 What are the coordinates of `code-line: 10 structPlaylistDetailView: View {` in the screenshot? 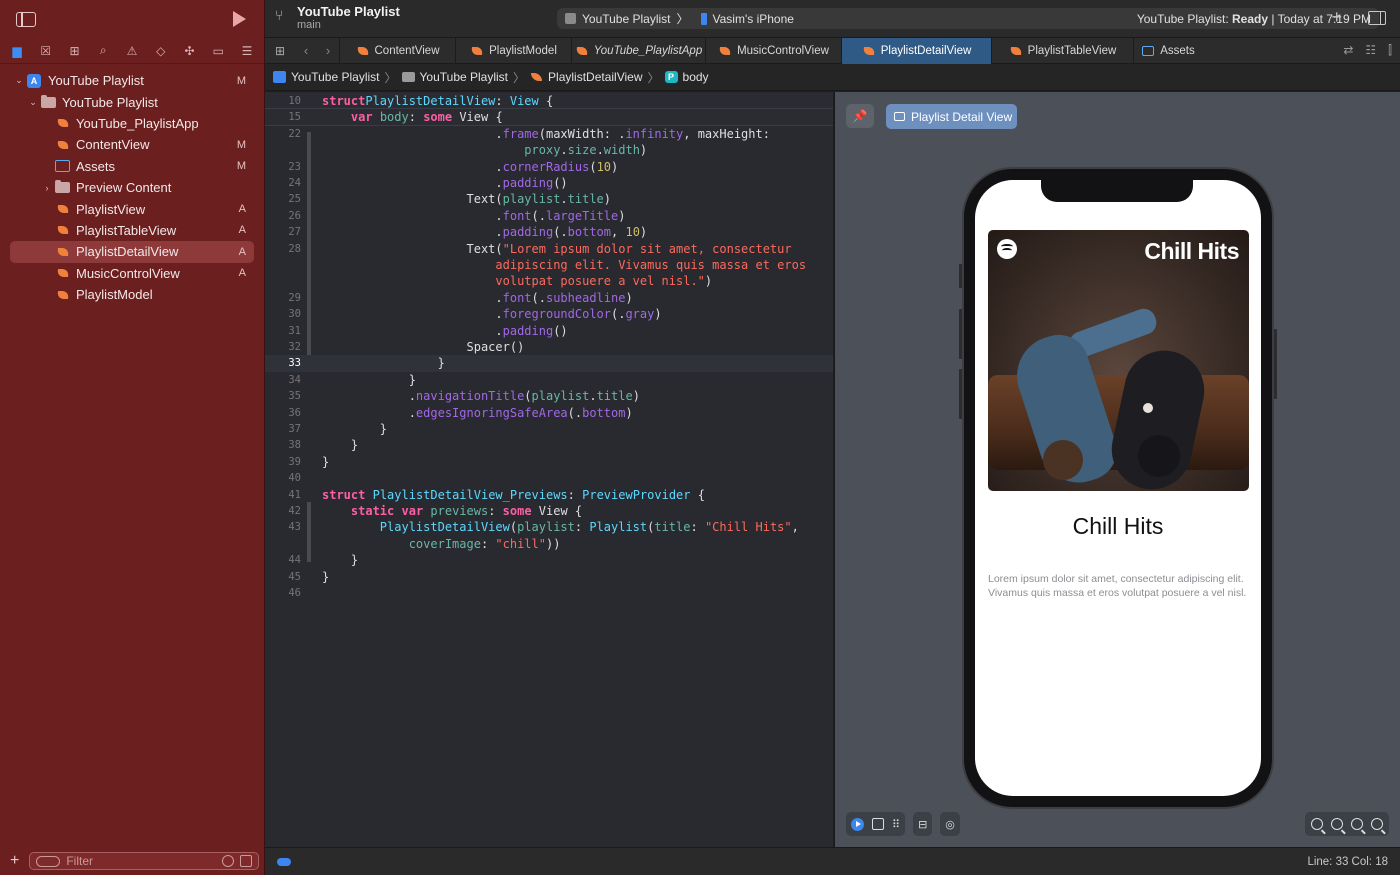 It's located at (549, 101).